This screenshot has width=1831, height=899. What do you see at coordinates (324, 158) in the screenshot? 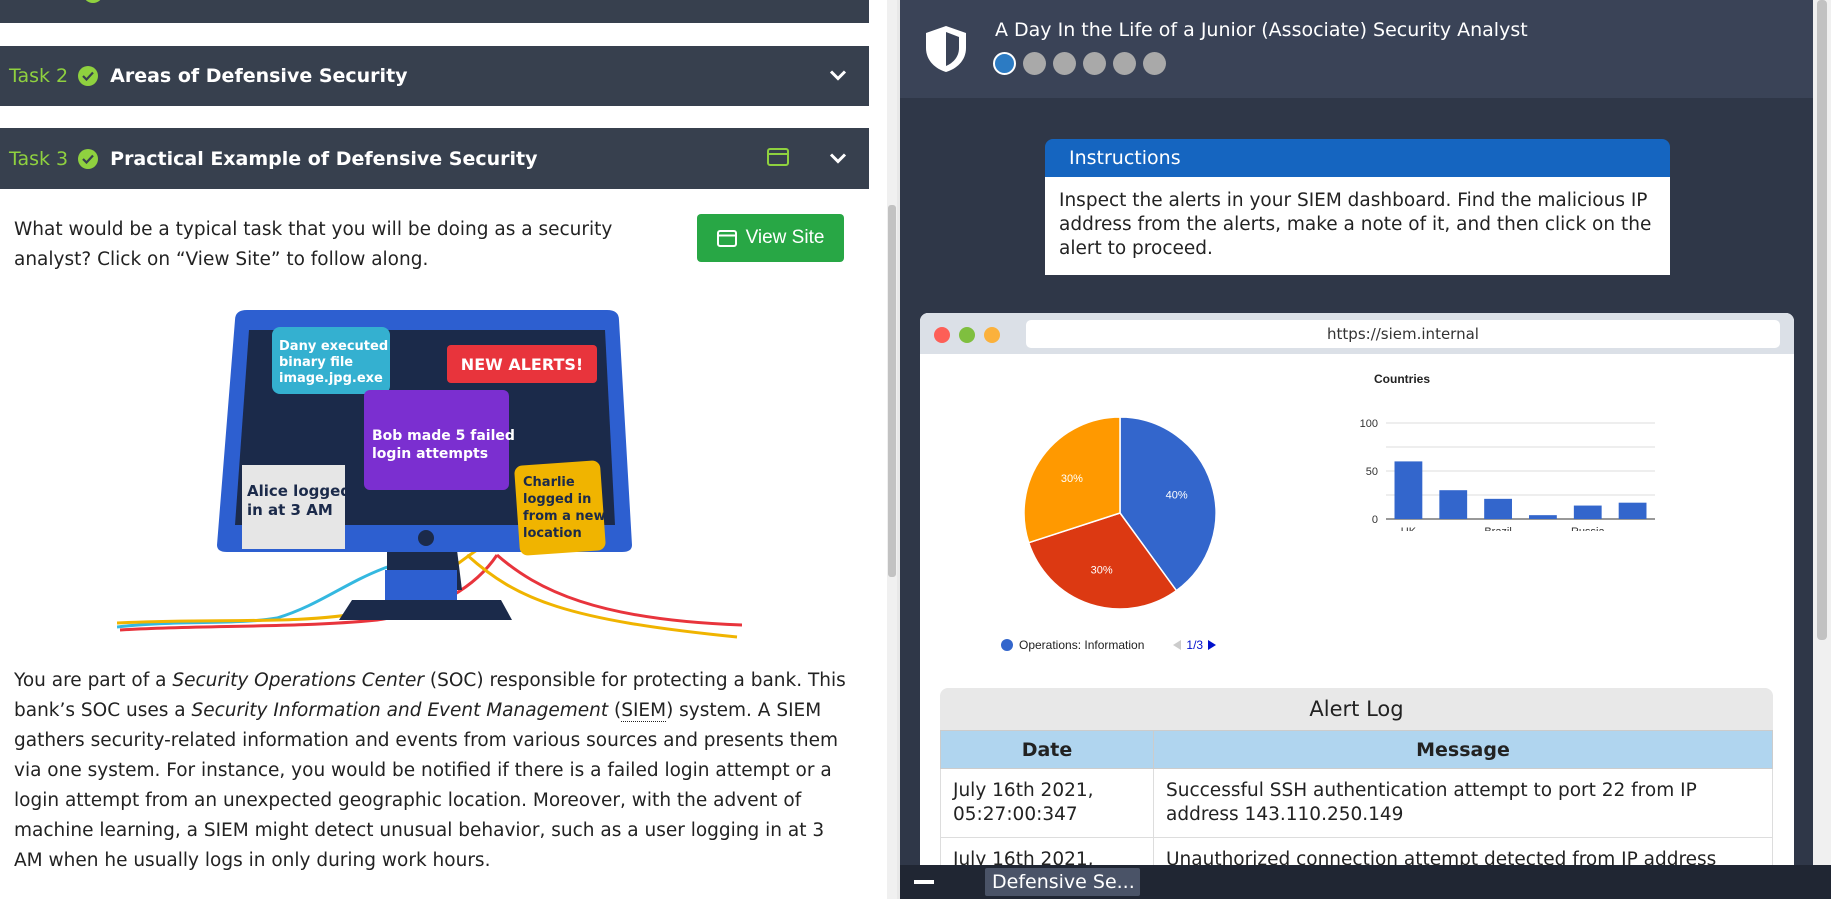
I see `task-title: Practical Example of Defensive Security` at bounding box center [324, 158].